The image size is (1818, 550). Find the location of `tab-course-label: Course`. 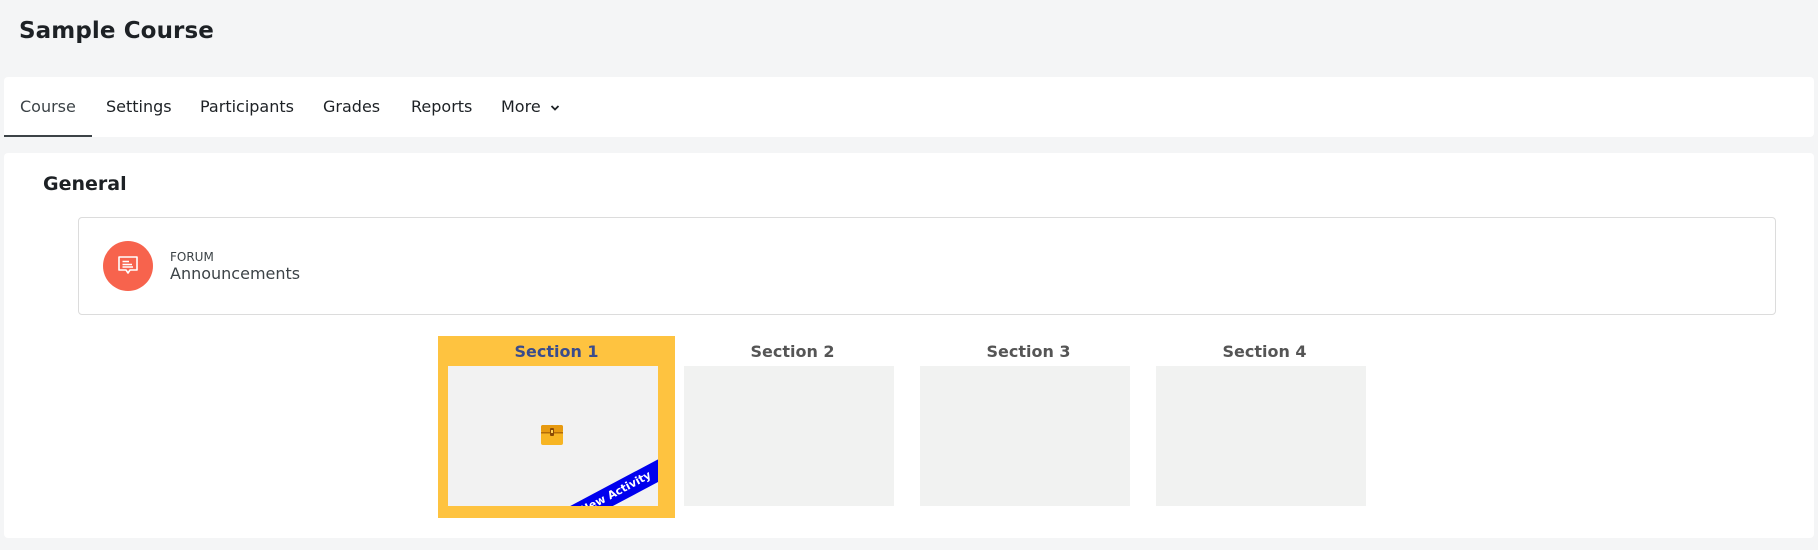

tab-course-label: Course is located at coordinates (48, 106).